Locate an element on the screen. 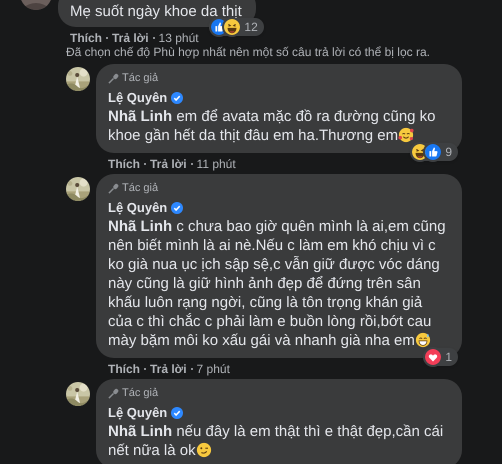 The height and width of the screenshot is (464, 502). comment-text: Nhã Linh em để avata mặc đồ ra đường cũng ko khoe gần hết da thịt đâu em ha.Thương em is located at coordinates (272, 126).